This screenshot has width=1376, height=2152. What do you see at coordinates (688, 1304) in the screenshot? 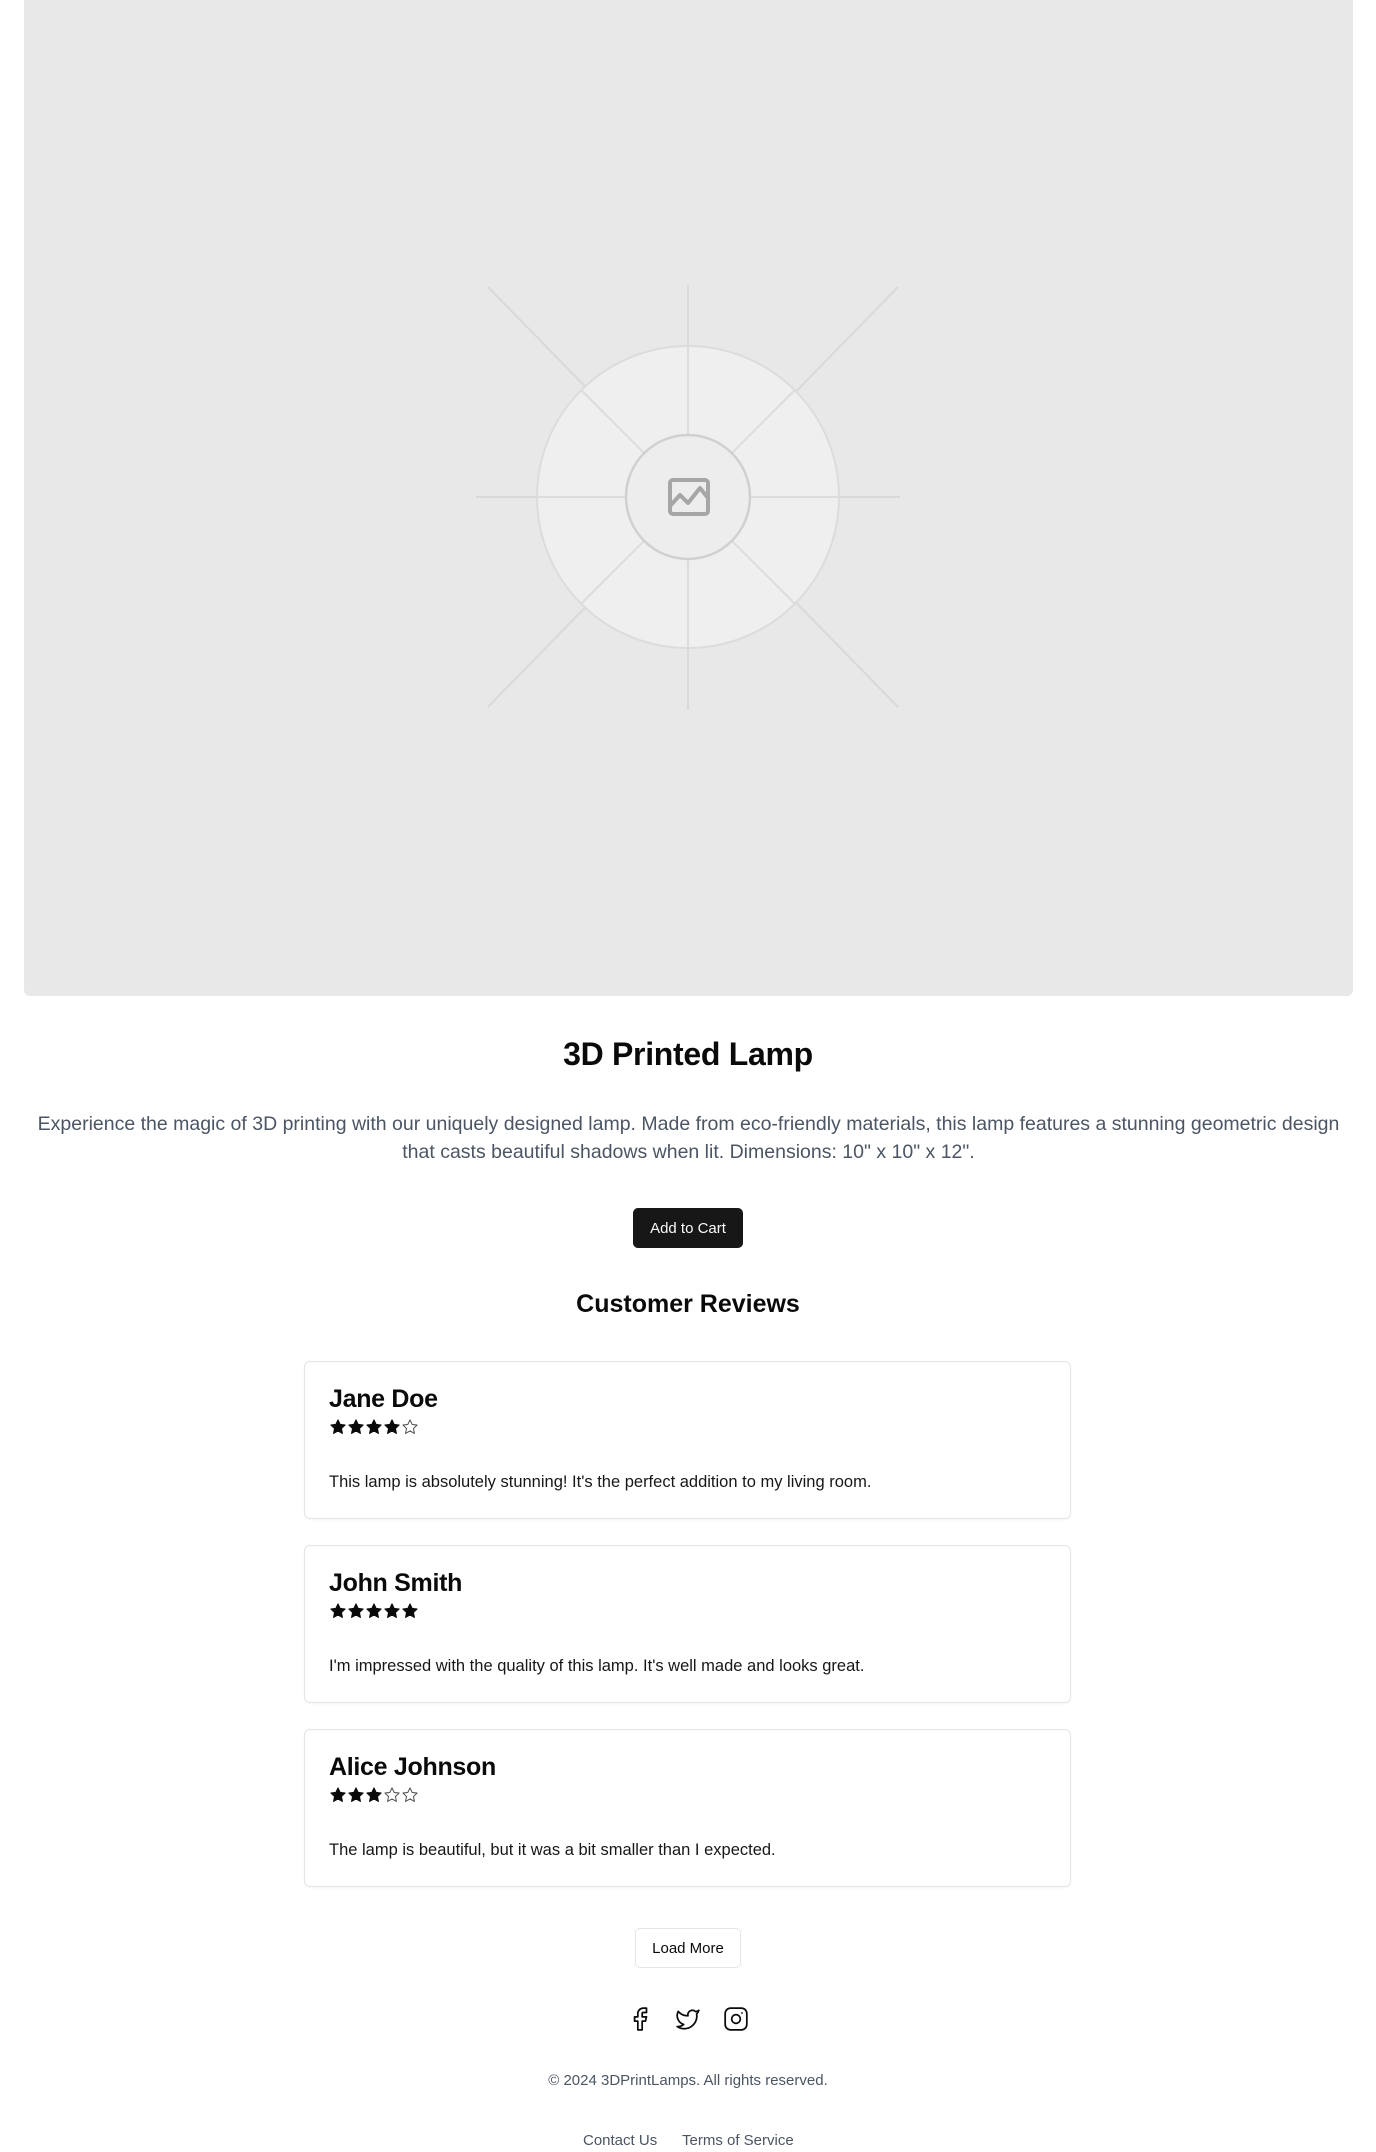
I see `reviews-heading: Customer Reviews` at bounding box center [688, 1304].